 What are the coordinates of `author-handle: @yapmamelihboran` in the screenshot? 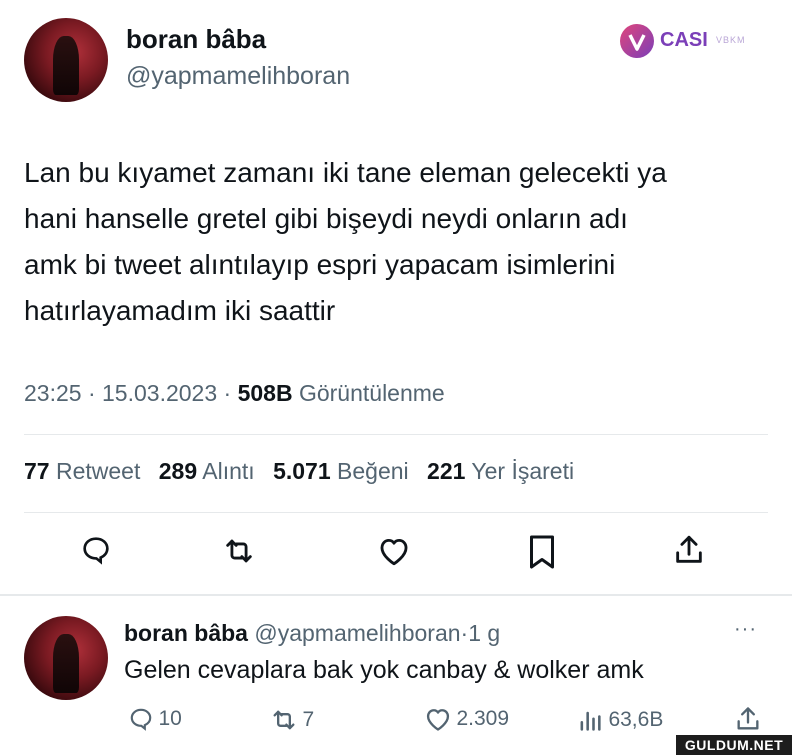 It's located at (238, 76).